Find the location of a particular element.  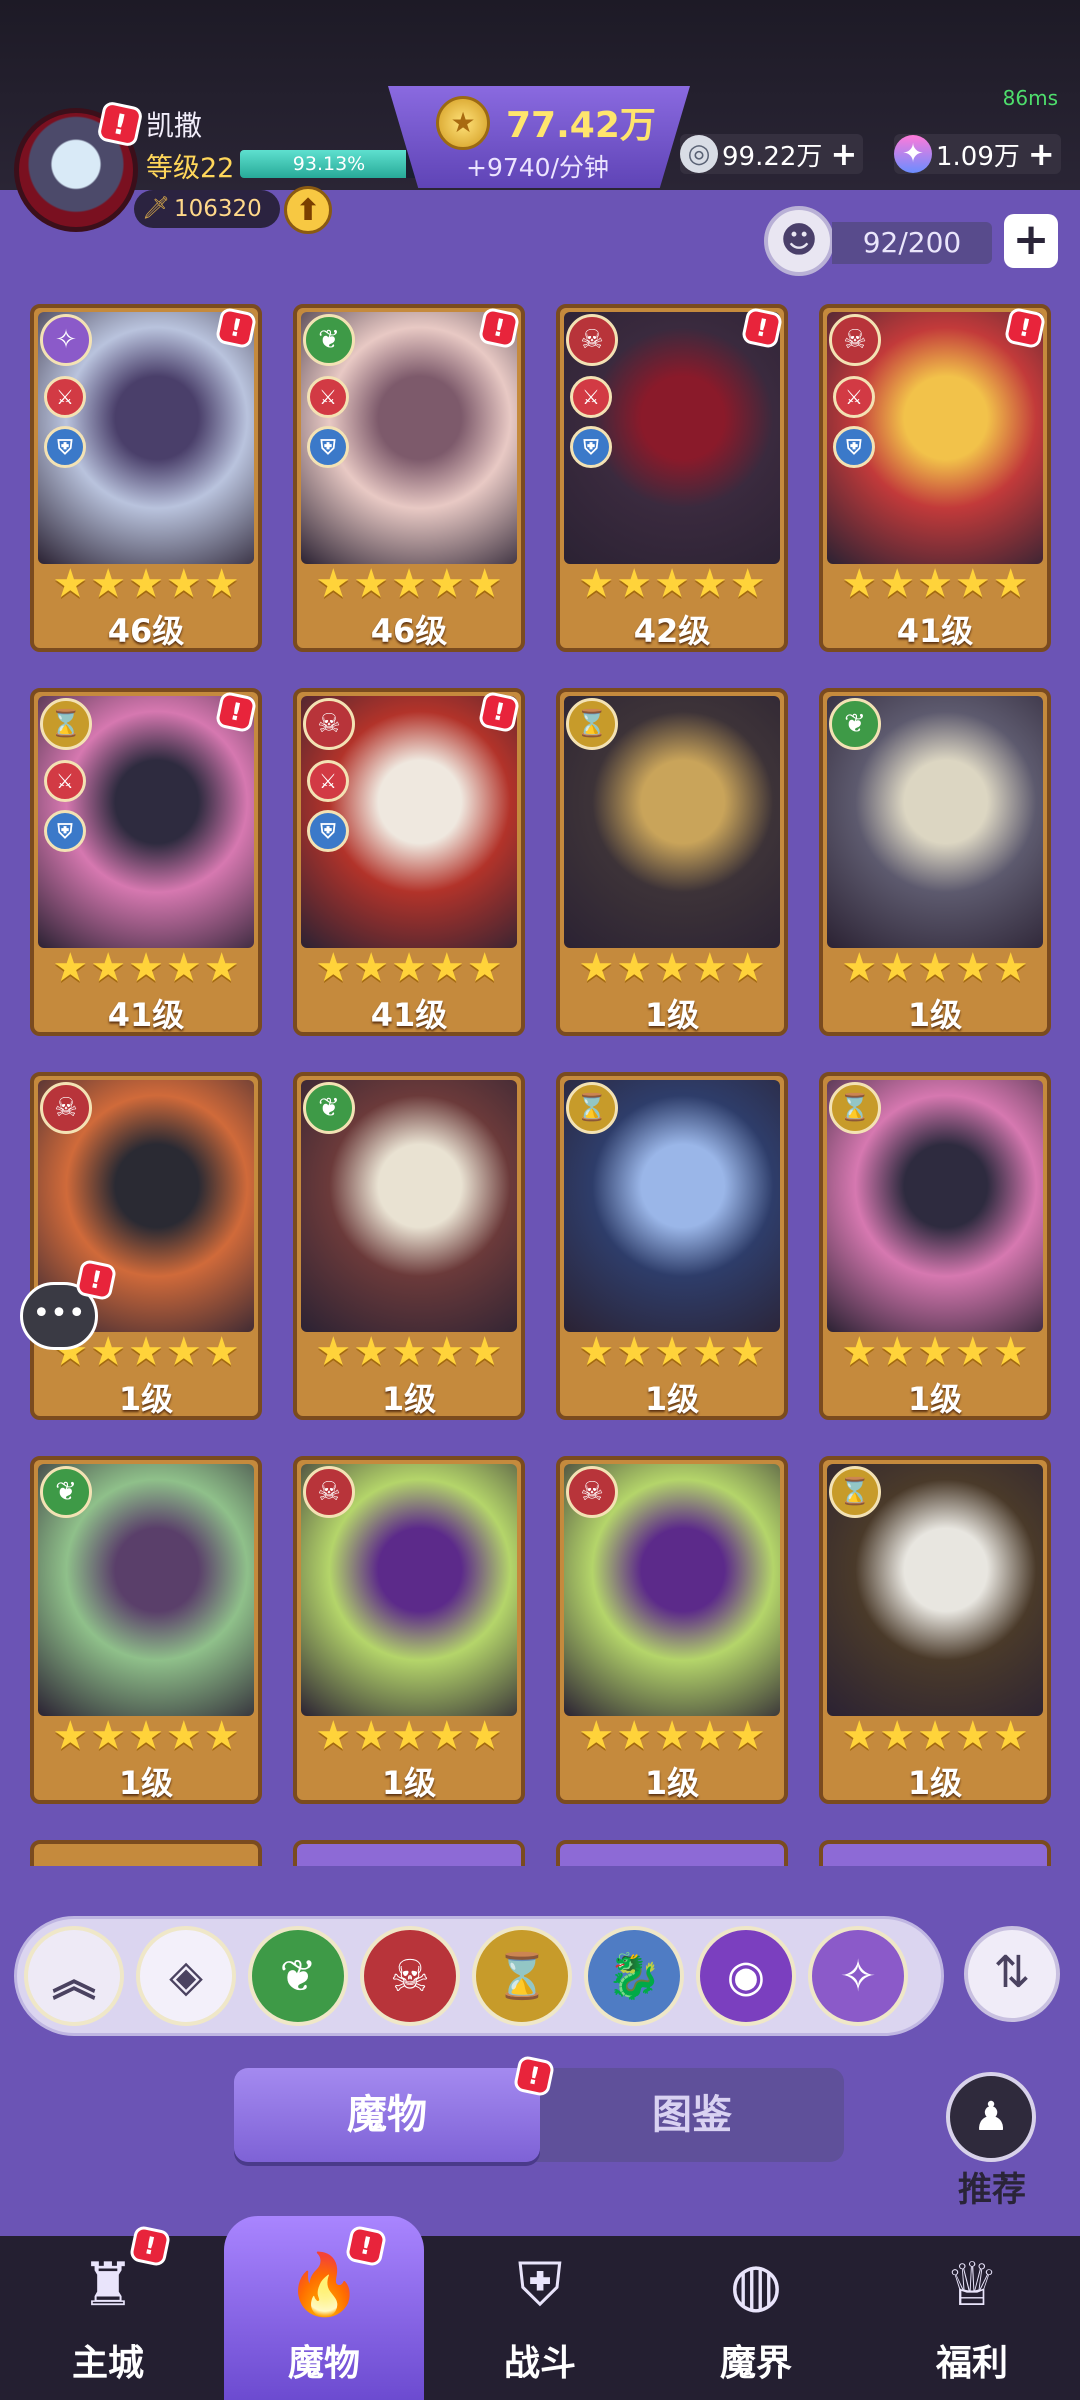

xp-progress-bar: 93.13% is located at coordinates (329, 164).